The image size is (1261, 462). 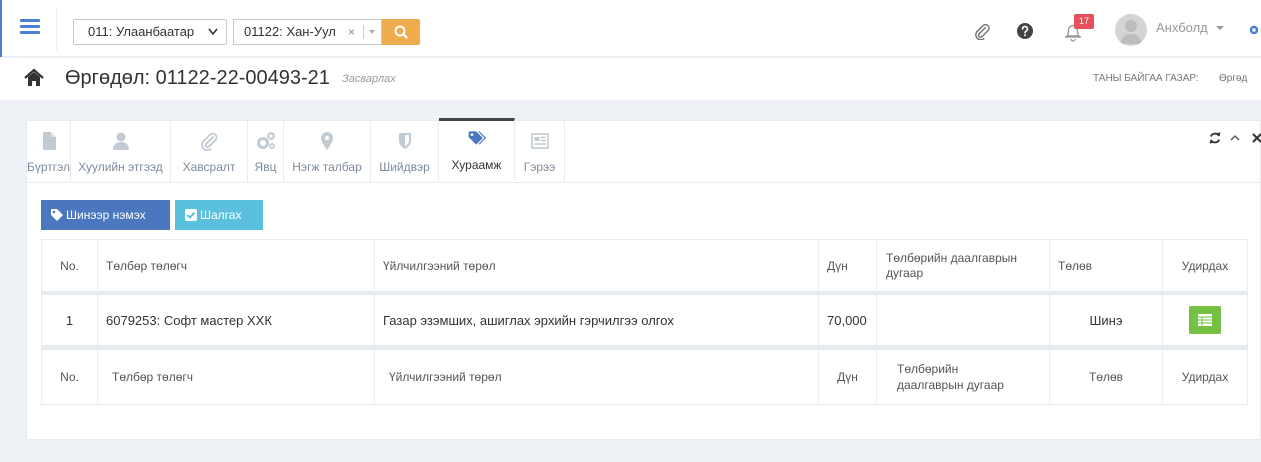 What do you see at coordinates (1233, 79) in the screenshot?
I see `location-value: Өргөд` at bounding box center [1233, 79].